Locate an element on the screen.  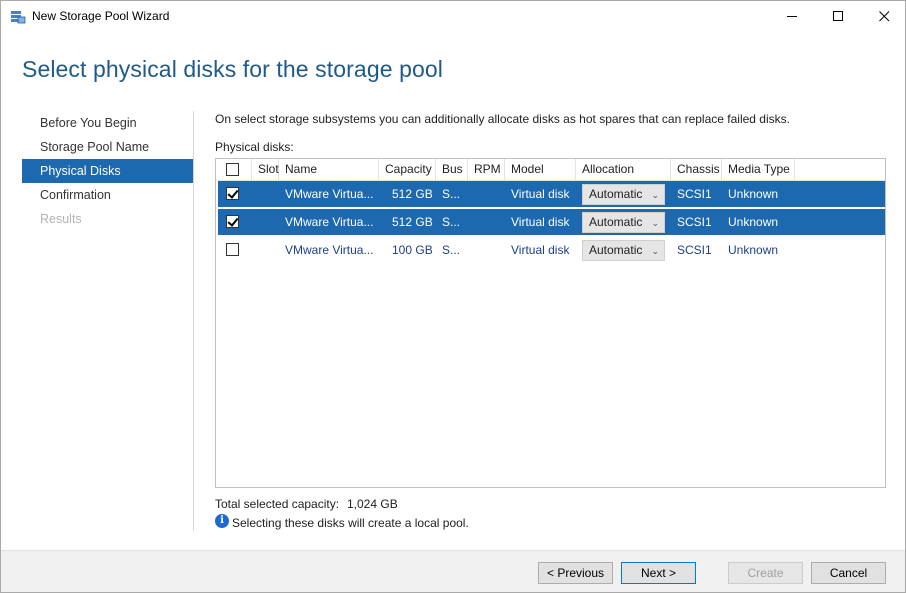
nav-item-confirmation: Confirmation is located at coordinates (107, 195).